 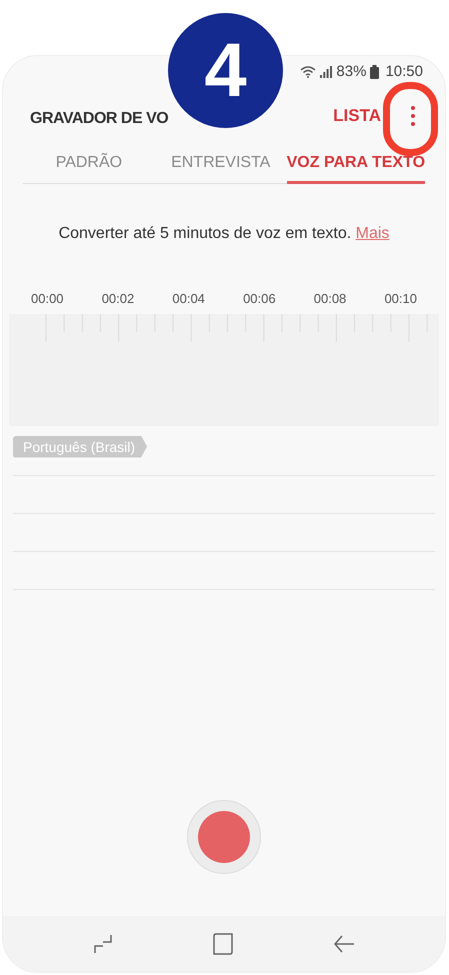 I want to click on tab: VOZ PARA TEXTO, so click(x=356, y=164).